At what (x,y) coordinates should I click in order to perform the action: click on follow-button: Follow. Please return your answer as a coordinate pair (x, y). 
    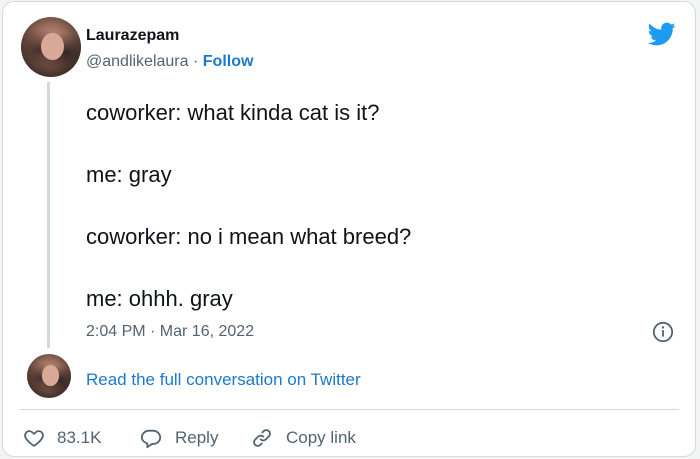
    Looking at the image, I should click on (228, 61).